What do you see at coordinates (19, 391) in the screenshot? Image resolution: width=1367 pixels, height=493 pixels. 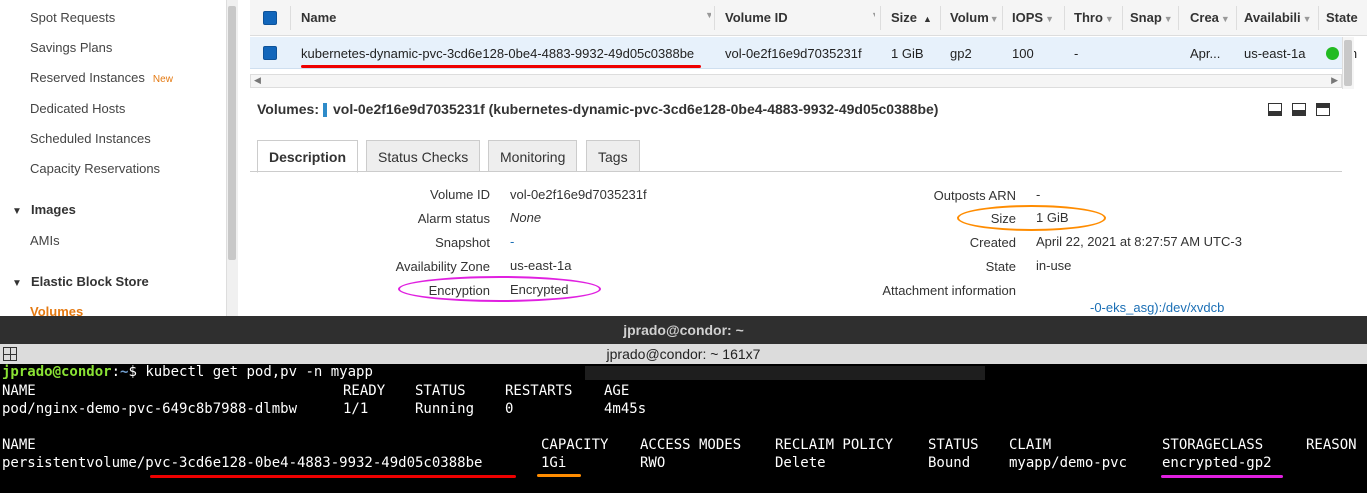 I see `pod-header-name: NAME` at bounding box center [19, 391].